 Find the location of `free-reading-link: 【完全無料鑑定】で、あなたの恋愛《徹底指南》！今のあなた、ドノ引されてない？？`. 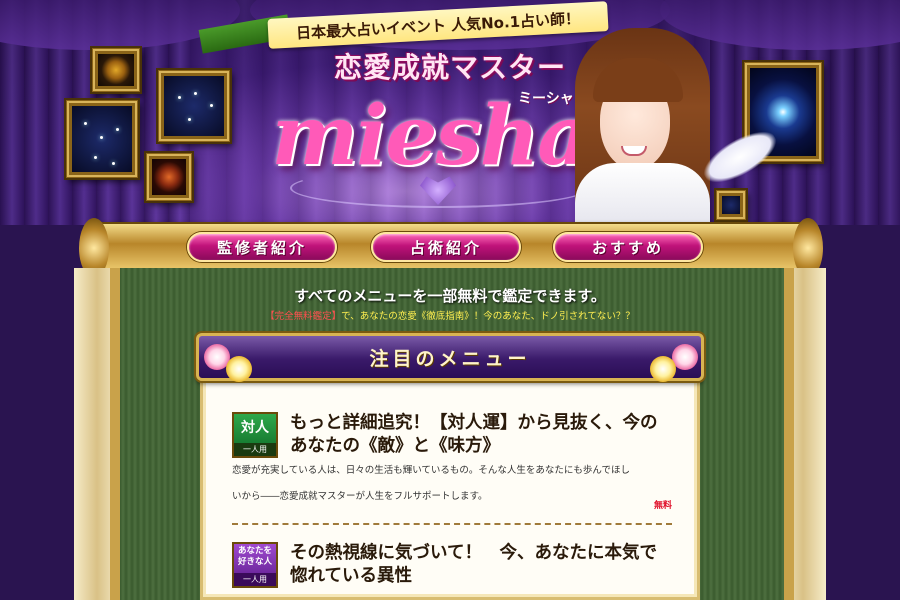

free-reading-link: 【完全無料鑑定】で、あなたの恋愛《徹底指南》！今のあなた、ドノ引されてない？？ is located at coordinates (450, 315).